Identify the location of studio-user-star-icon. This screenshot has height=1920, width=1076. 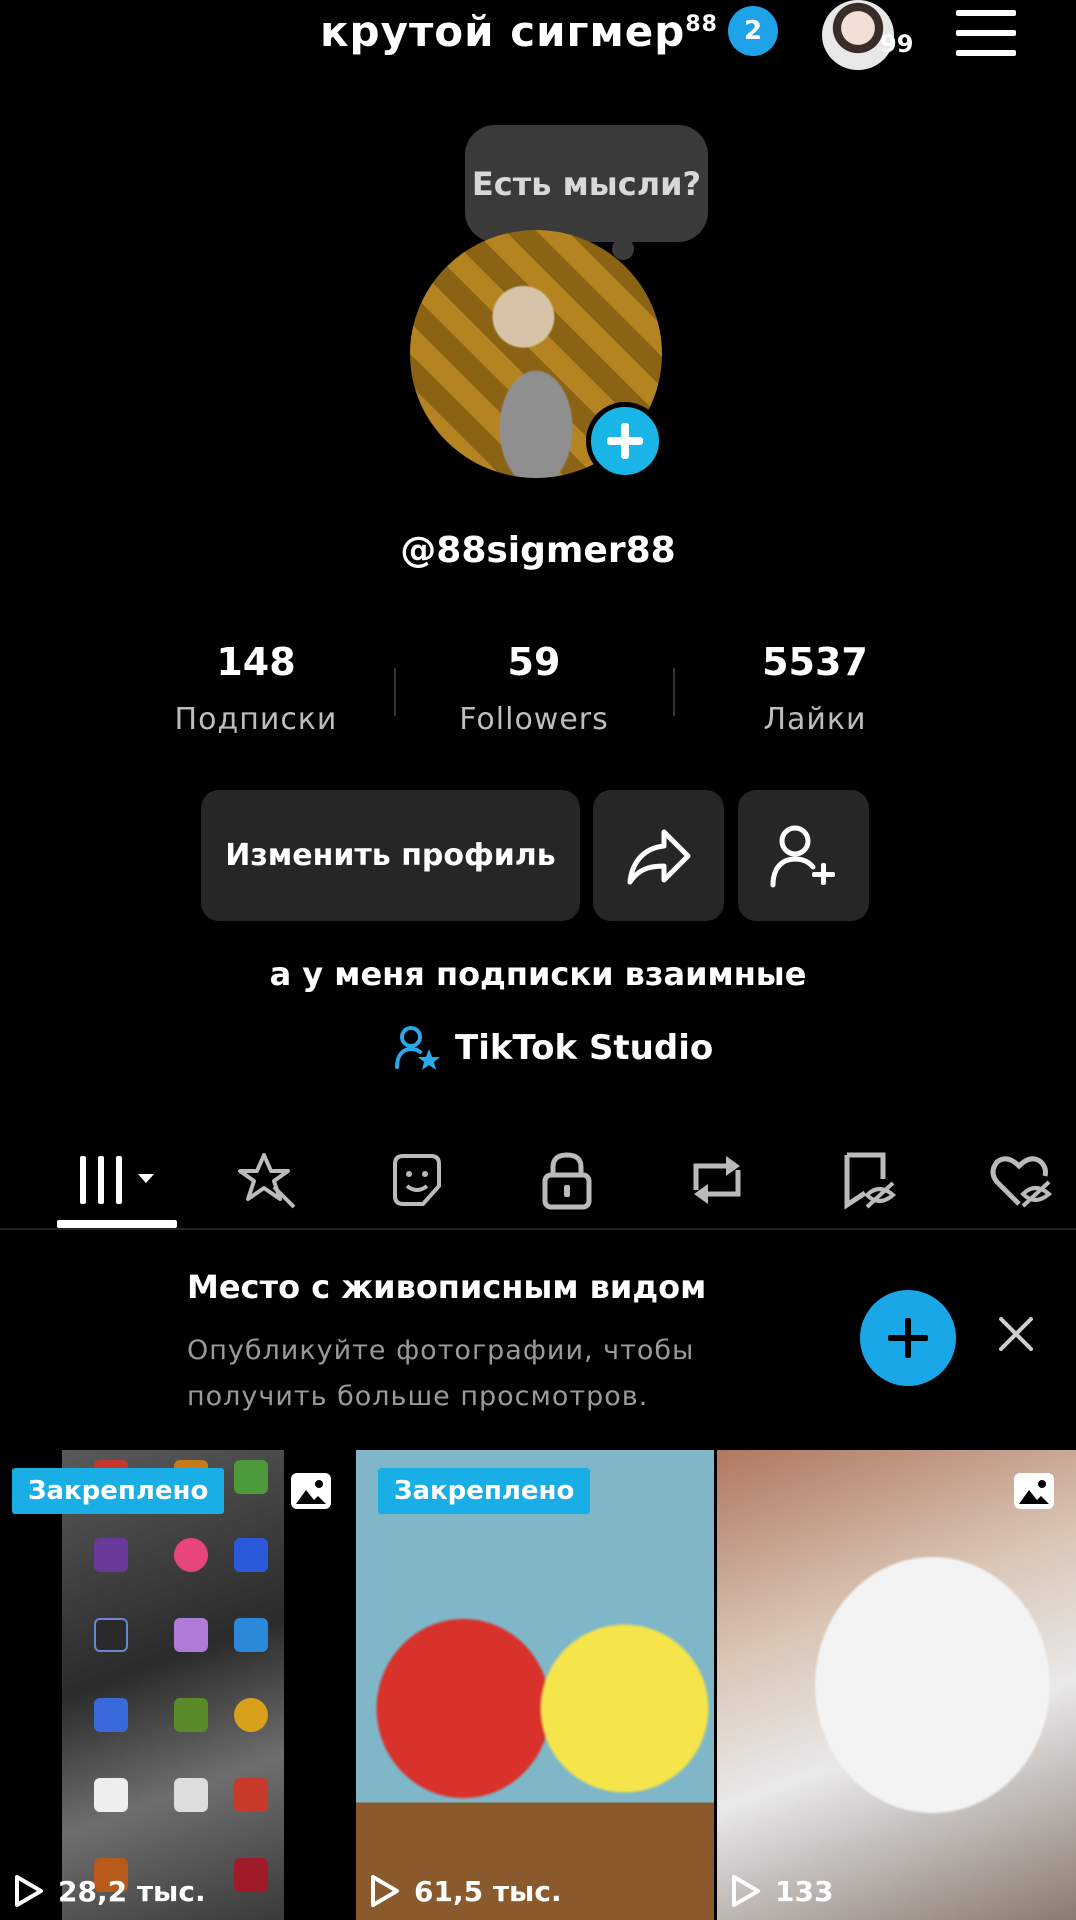
(417, 1048).